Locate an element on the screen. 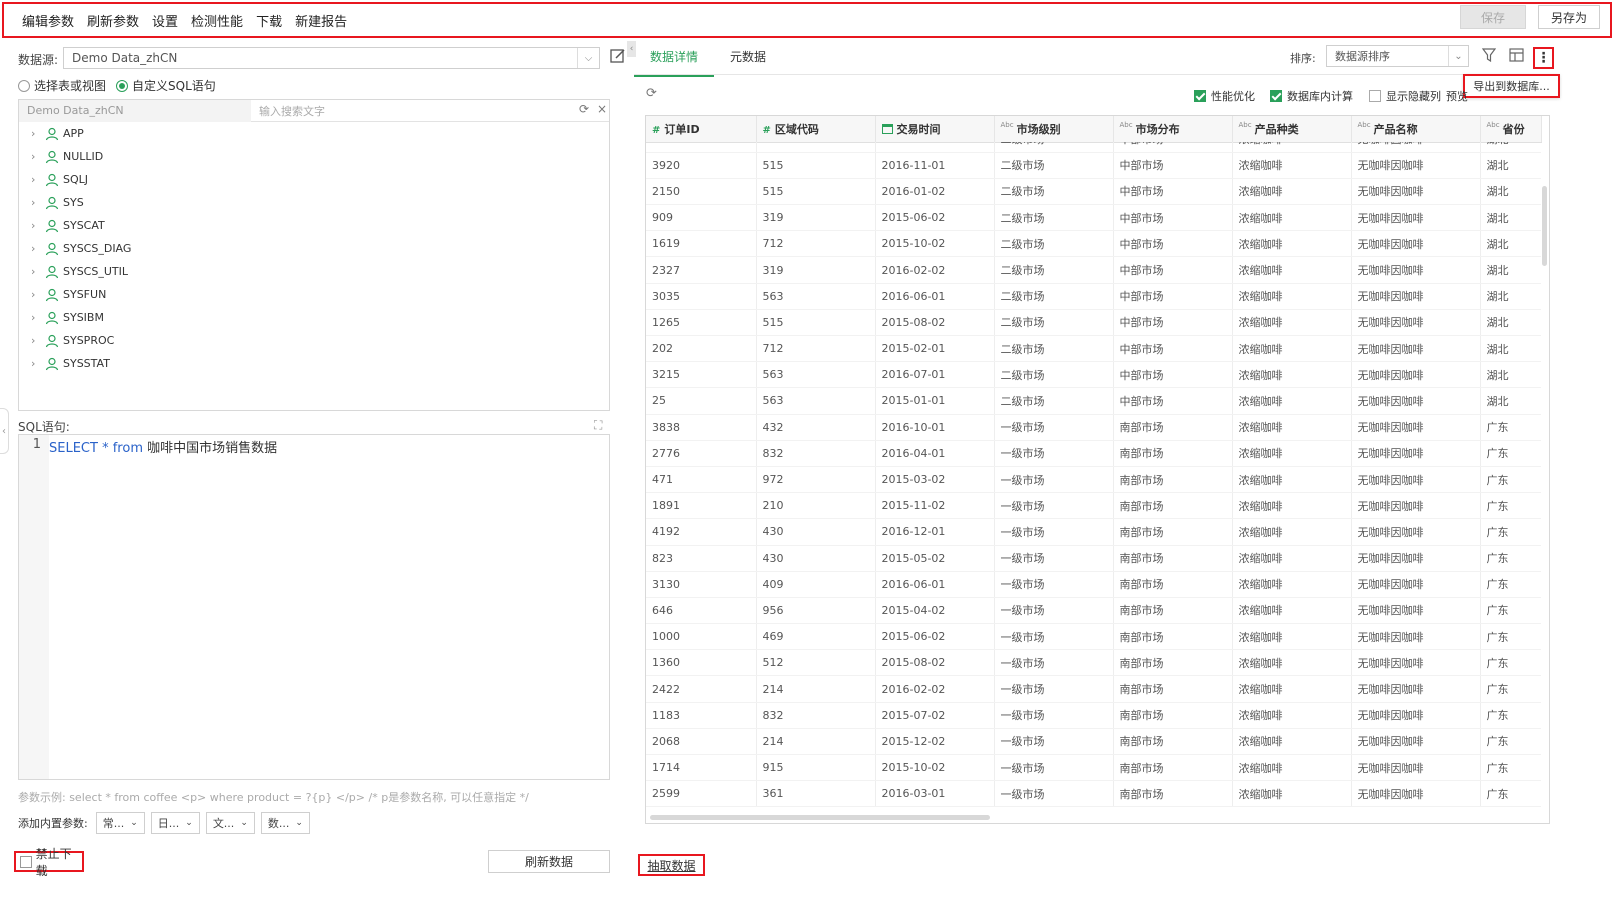 The height and width of the screenshot is (906, 1615). table-row: 3838 432 2016-10-01 一级市场 南部市场 浓缩咖啡 无咖啡因咖啡 广东 is located at coordinates (1093, 427).